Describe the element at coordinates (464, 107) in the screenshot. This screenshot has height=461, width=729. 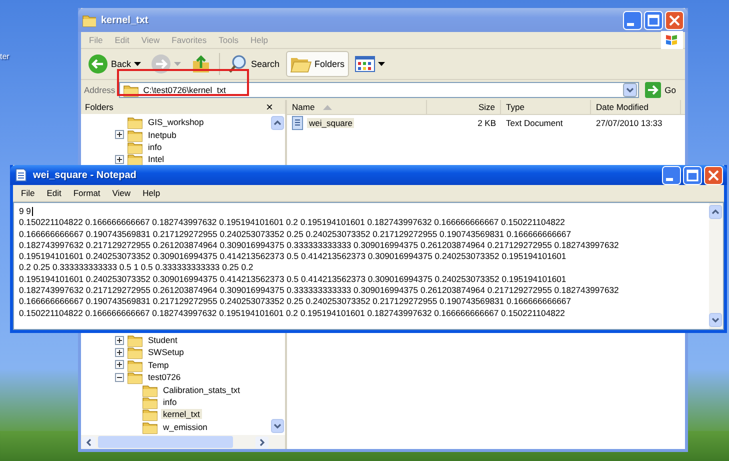
I see `column-header: Size` at that location.